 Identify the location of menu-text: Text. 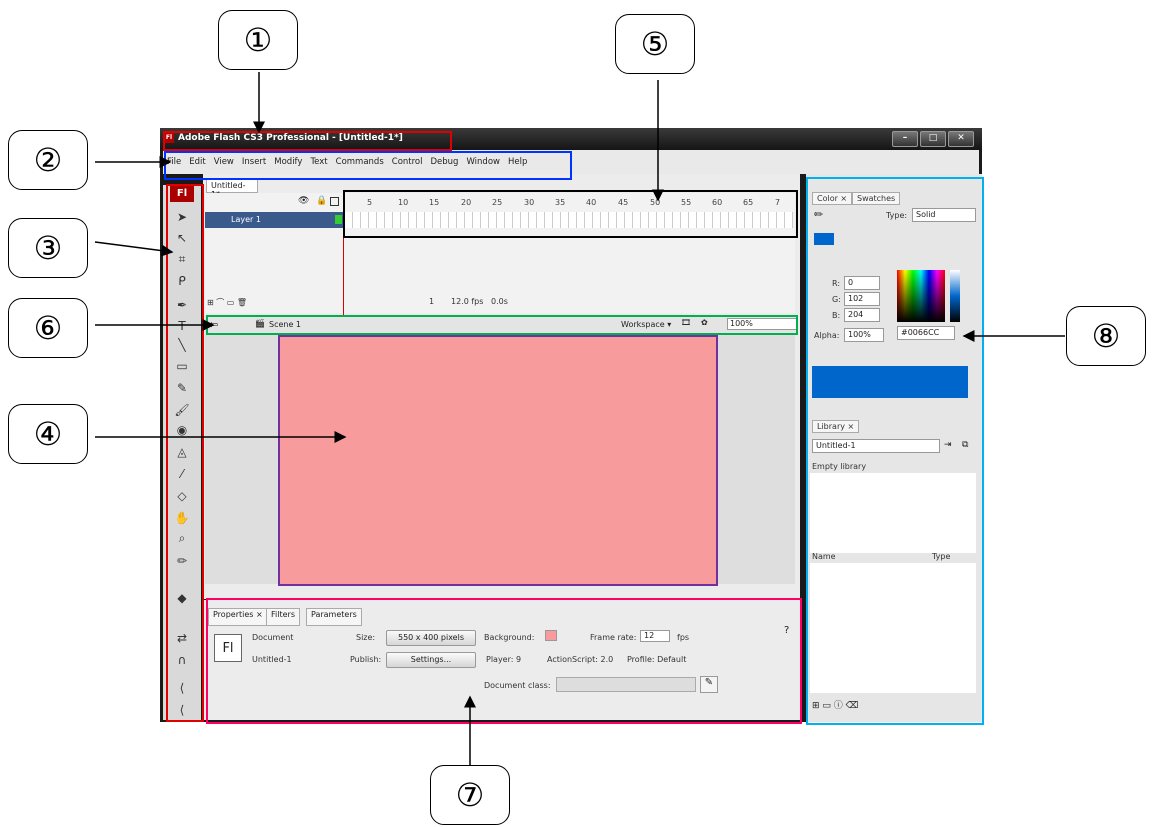
(318, 162).